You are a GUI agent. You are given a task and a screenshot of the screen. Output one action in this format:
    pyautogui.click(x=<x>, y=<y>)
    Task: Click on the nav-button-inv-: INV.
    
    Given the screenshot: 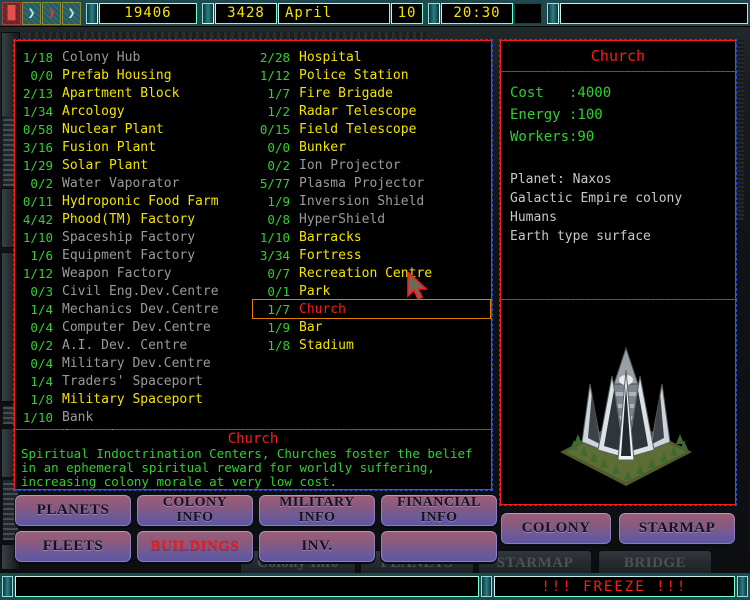 What is the action you would take?
    pyautogui.click(x=317, y=546)
    